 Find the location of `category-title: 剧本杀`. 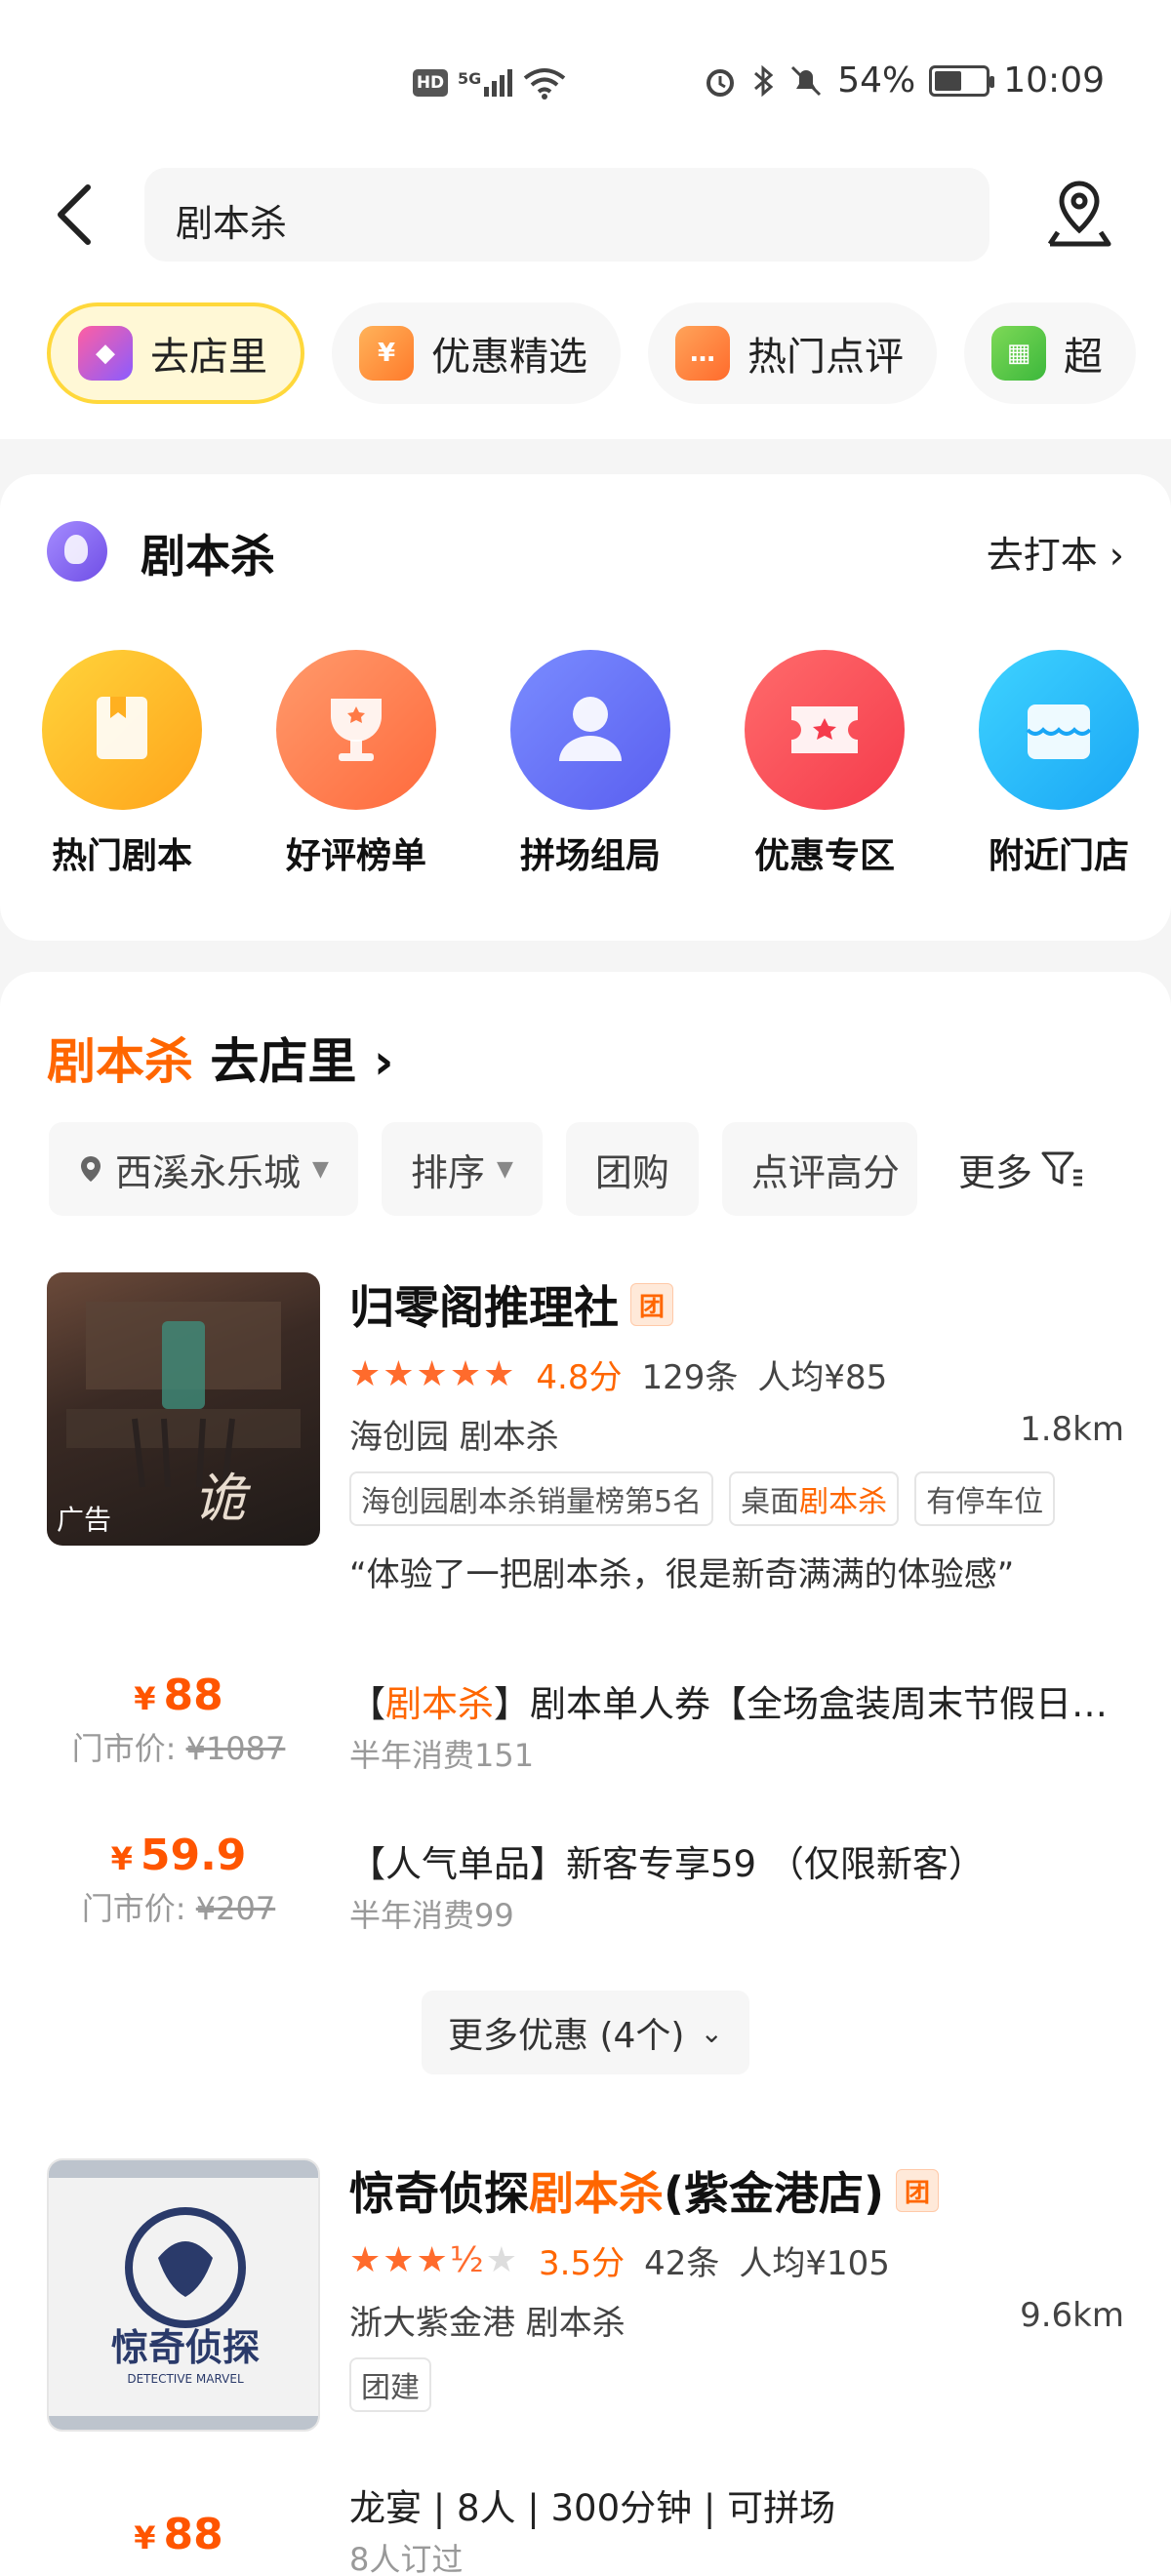

category-title: 剧本杀 is located at coordinates (208, 556).